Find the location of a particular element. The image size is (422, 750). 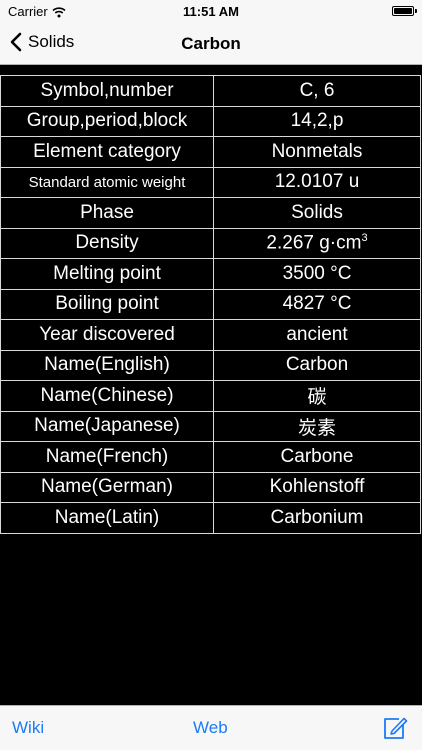

property-key: Name(English) is located at coordinates (107, 365).